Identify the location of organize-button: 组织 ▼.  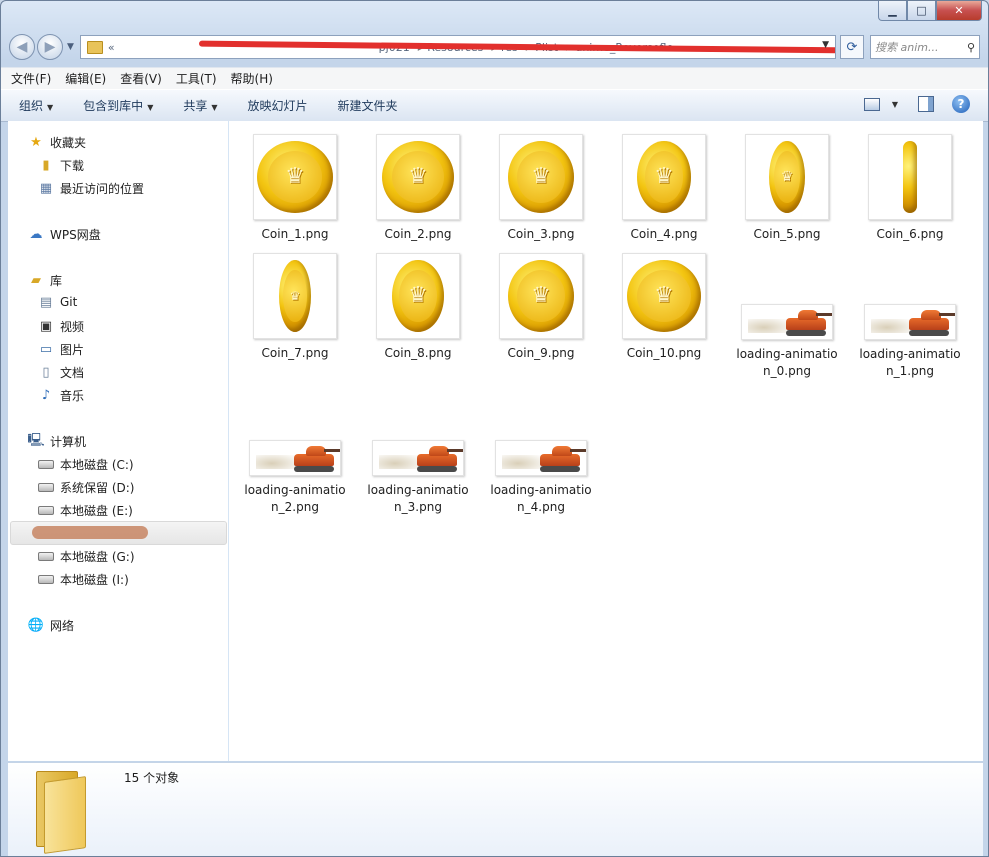
(36, 105).